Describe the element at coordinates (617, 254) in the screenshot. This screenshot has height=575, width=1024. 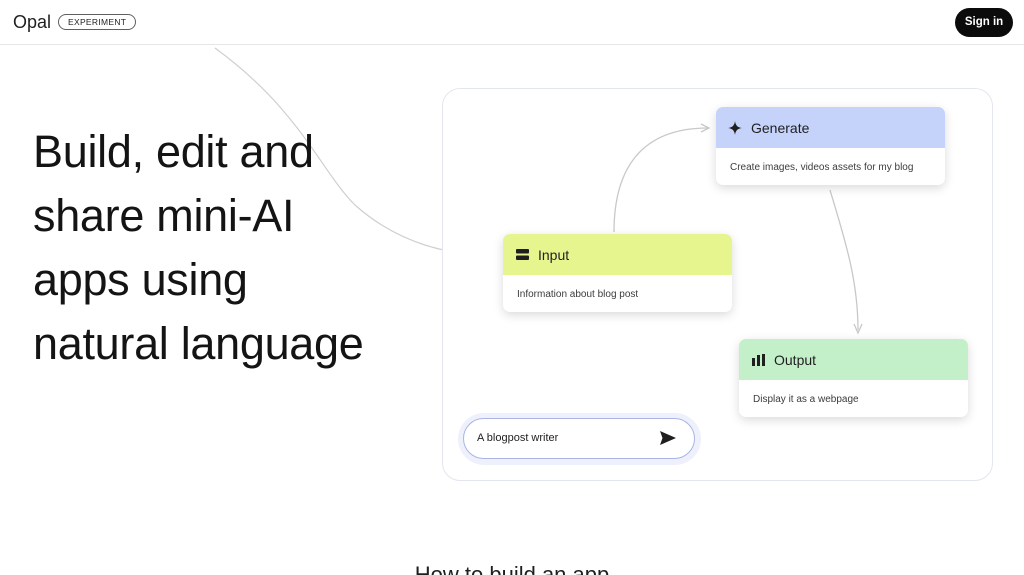
I see `input-node-header: Input` at that location.